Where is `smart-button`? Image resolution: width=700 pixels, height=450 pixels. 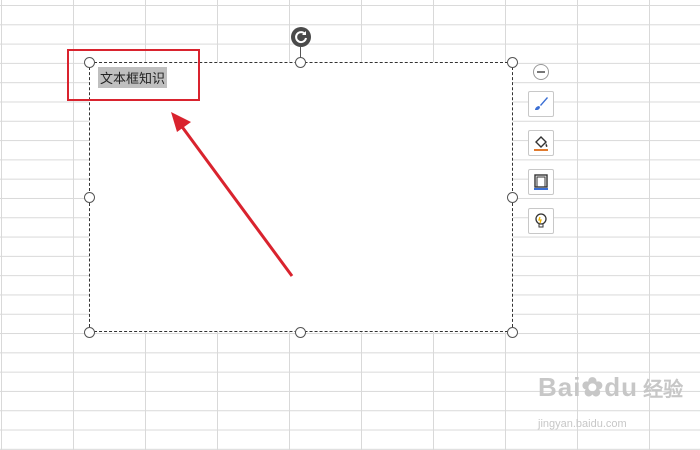
smart-button is located at coordinates (541, 221).